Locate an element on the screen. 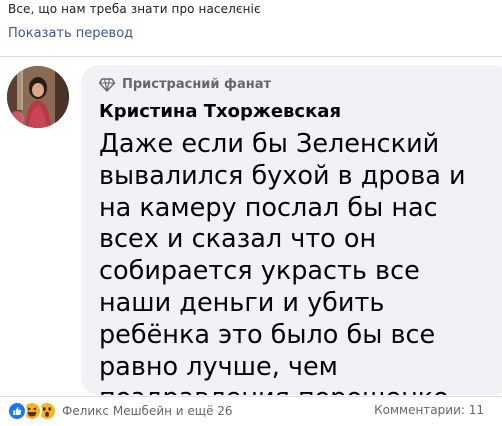 Image resolution: width=502 pixels, height=426 pixels. badge-label: Пристрасний фанат is located at coordinates (197, 84).